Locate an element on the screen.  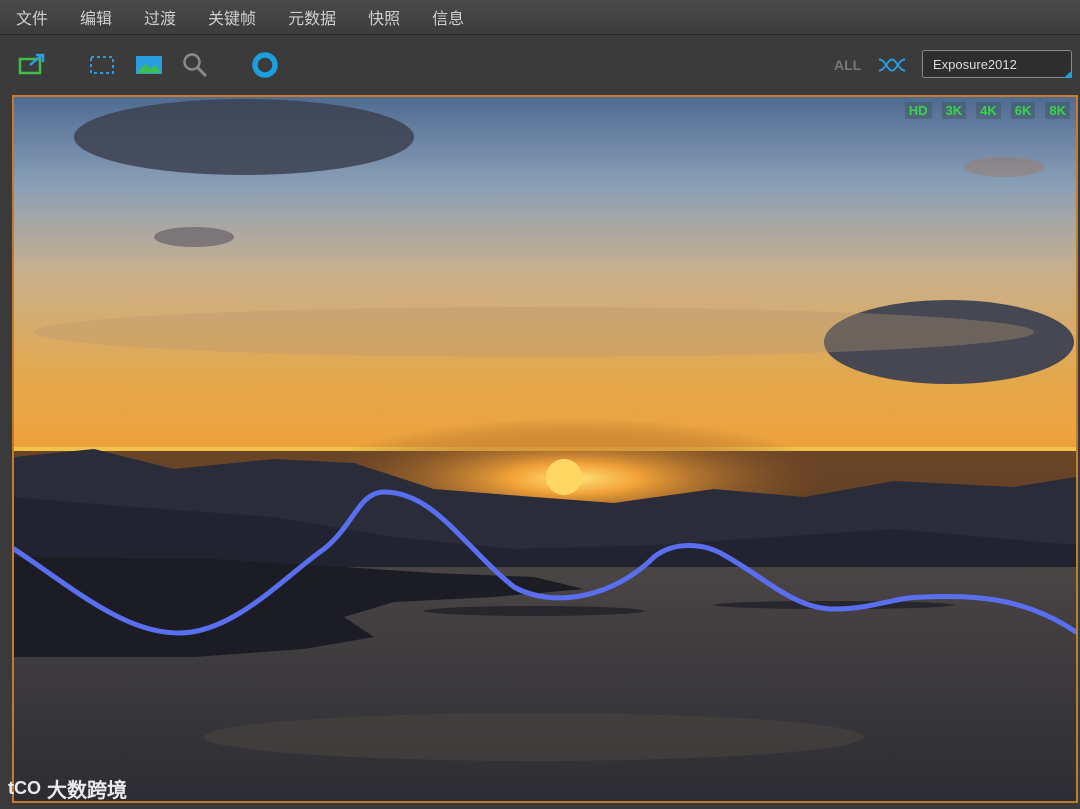
res-6k: 6K is located at coordinates (1023, 110).